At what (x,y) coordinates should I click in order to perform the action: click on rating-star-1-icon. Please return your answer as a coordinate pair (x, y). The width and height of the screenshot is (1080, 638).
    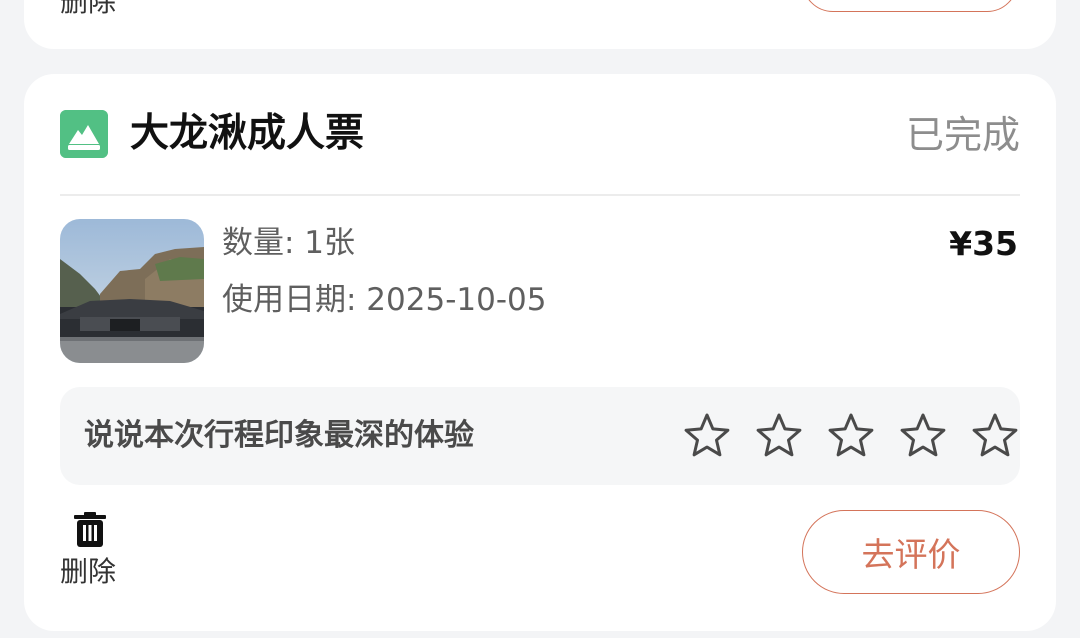
    Looking at the image, I should click on (707, 436).